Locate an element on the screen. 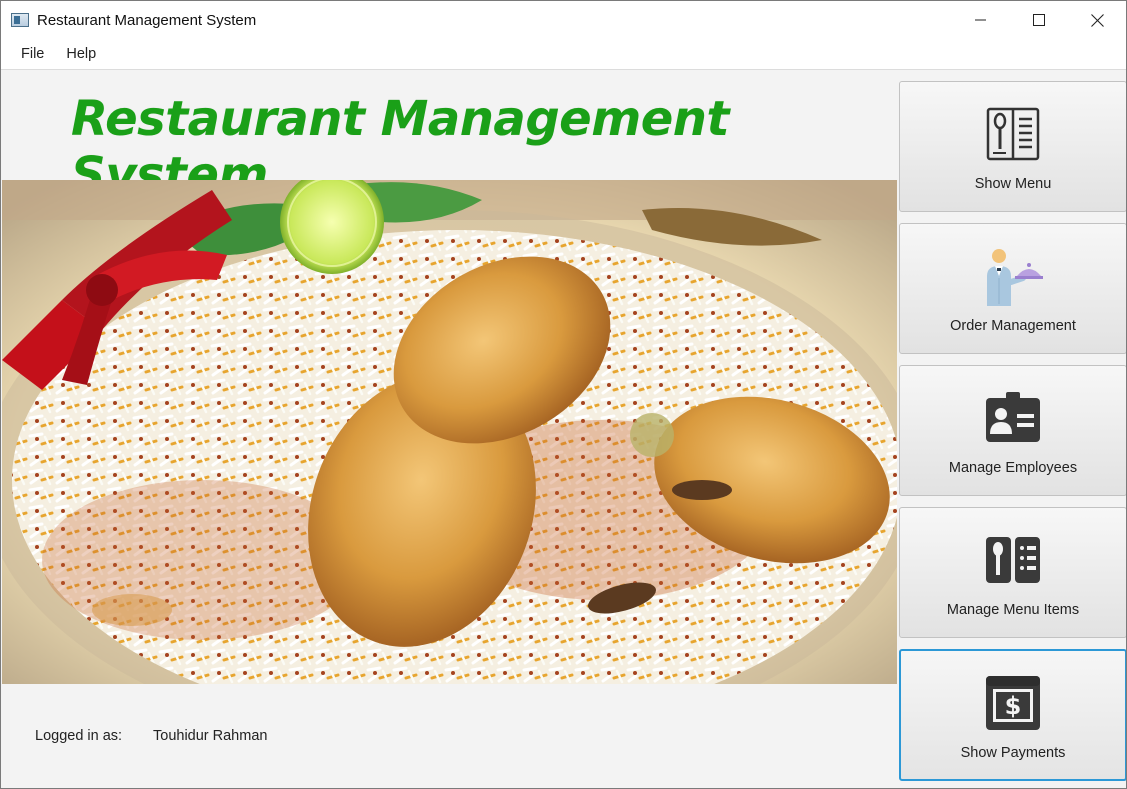 This screenshot has height=789, width=1127. manage-employees-button: Manage Employees is located at coordinates (1012, 430).